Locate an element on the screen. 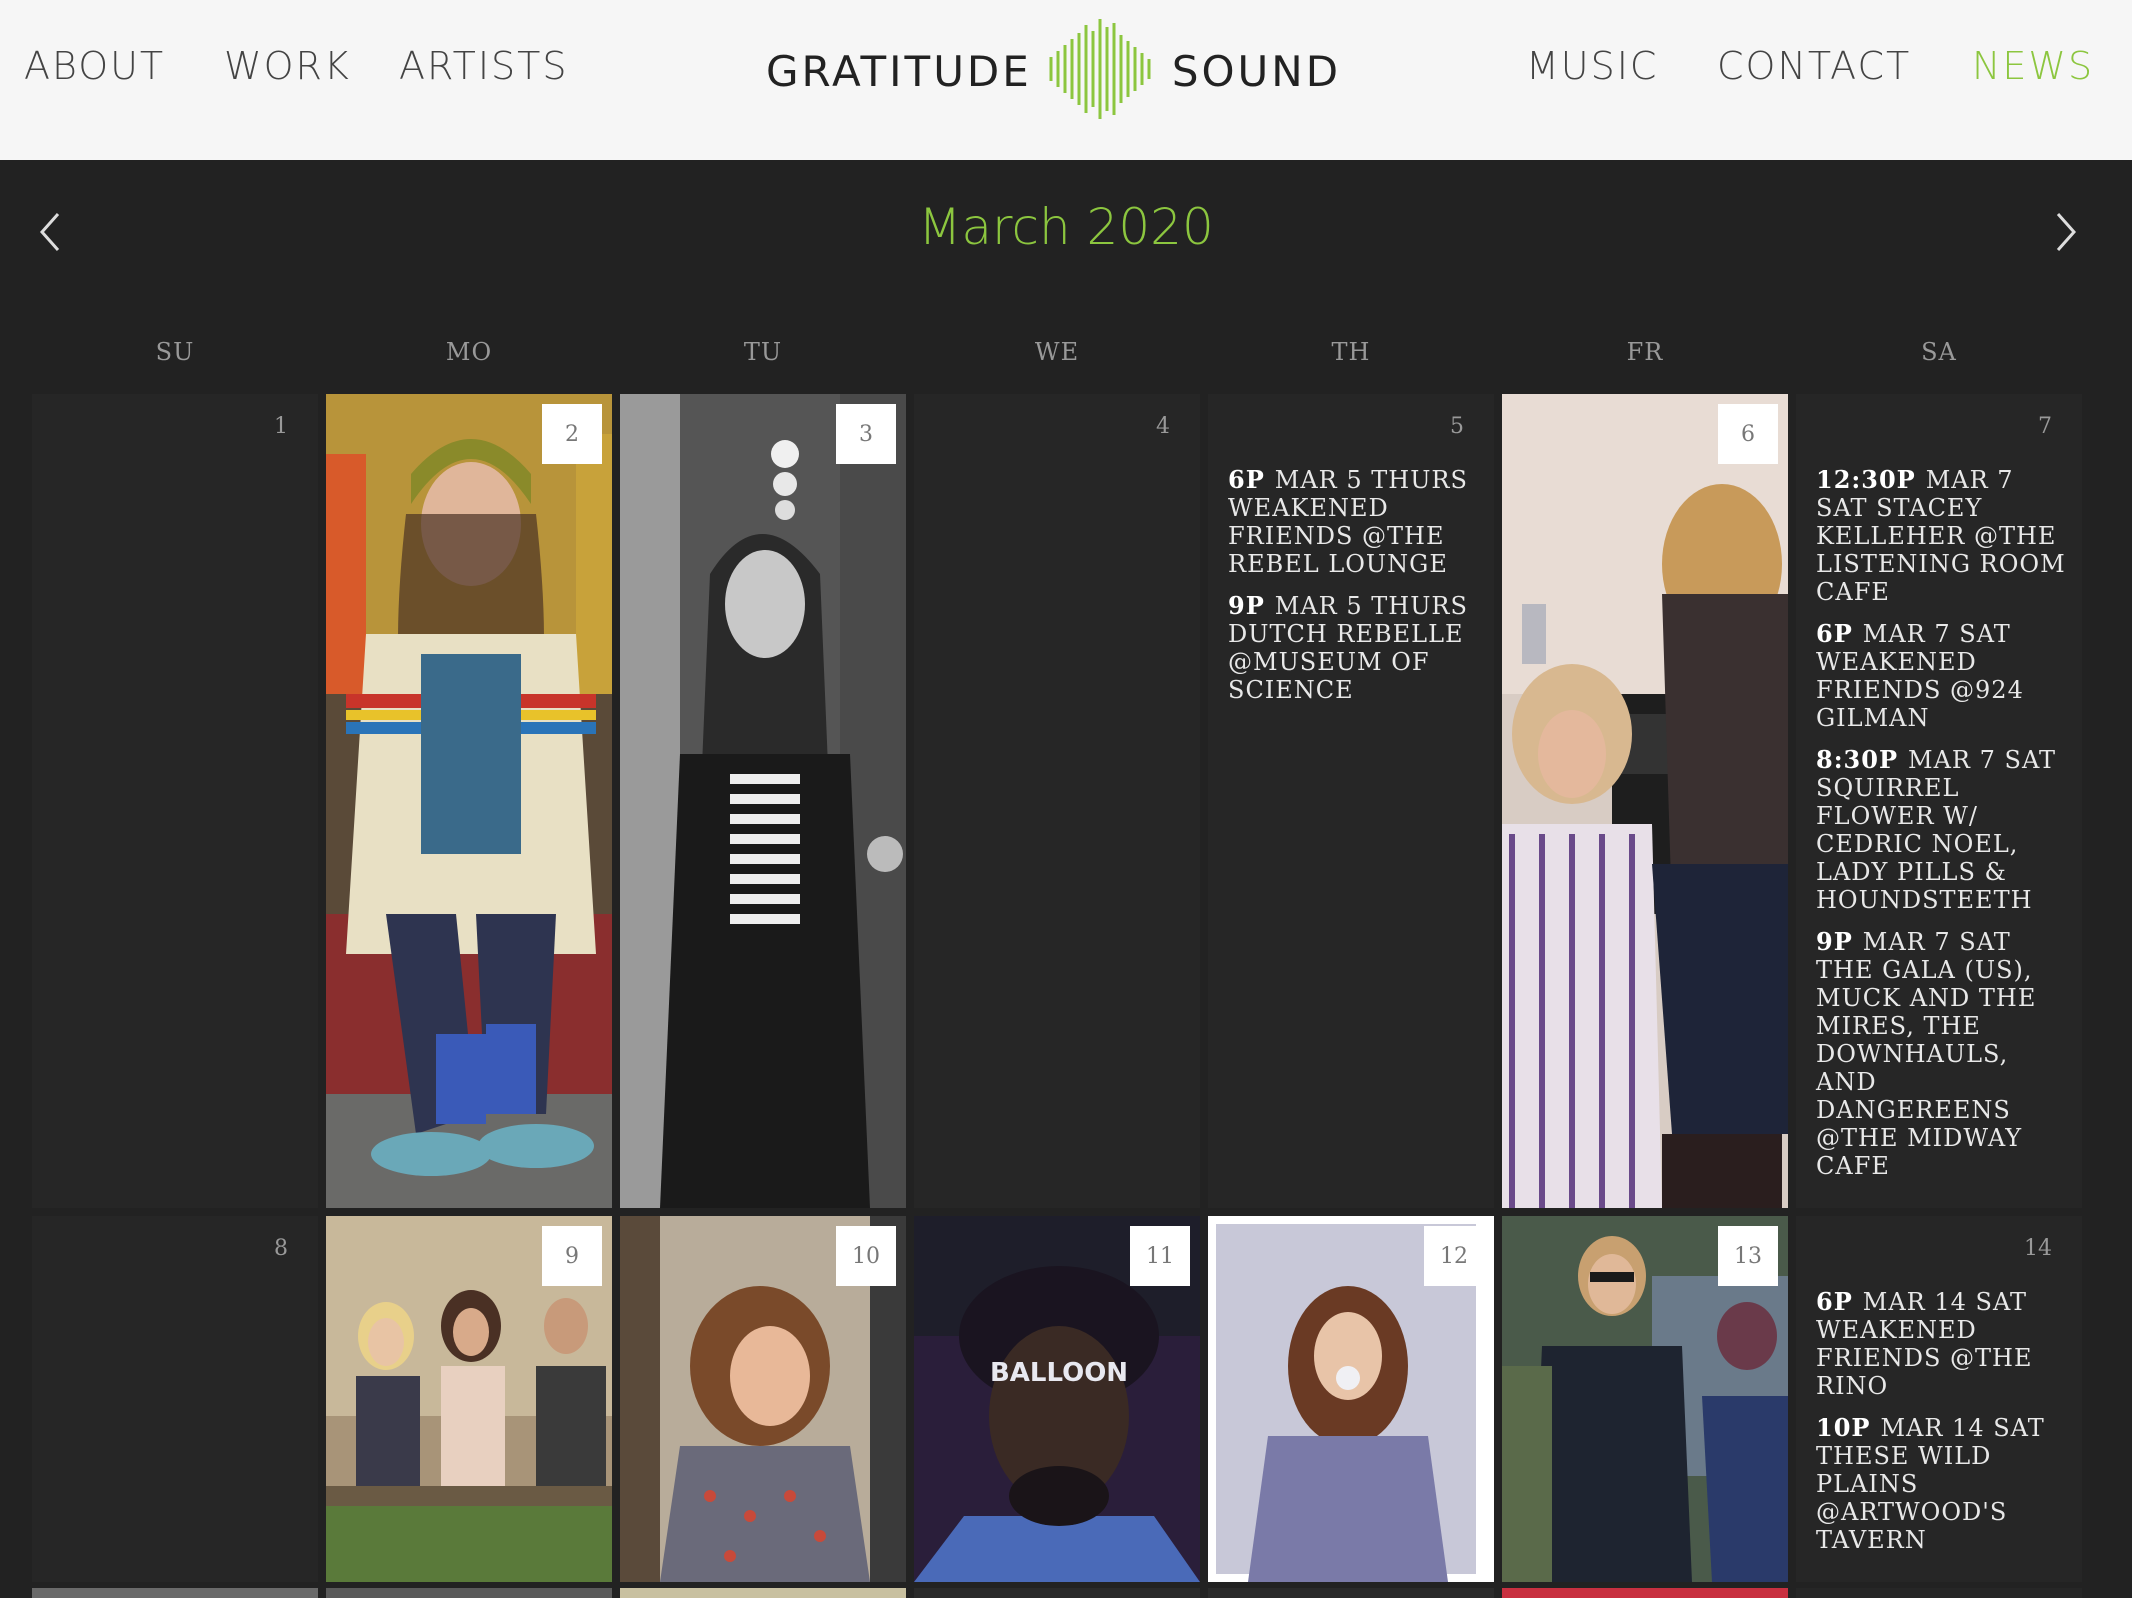 Image resolution: width=2132 pixels, height=1598 pixels. logo-word-sound: SOUND is located at coordinates (1256, 71).